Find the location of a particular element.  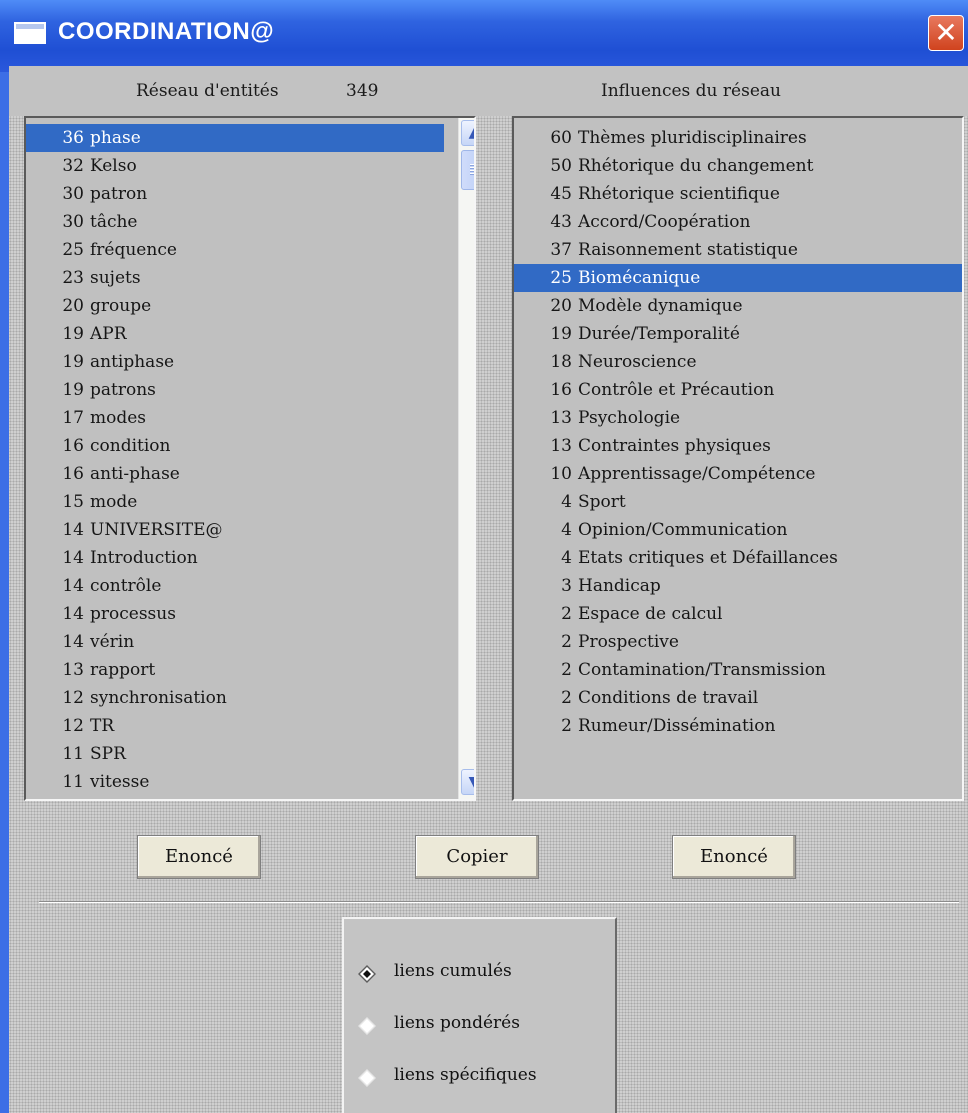

entity-item: 19 antiphase is located at coordinates (235, 362).